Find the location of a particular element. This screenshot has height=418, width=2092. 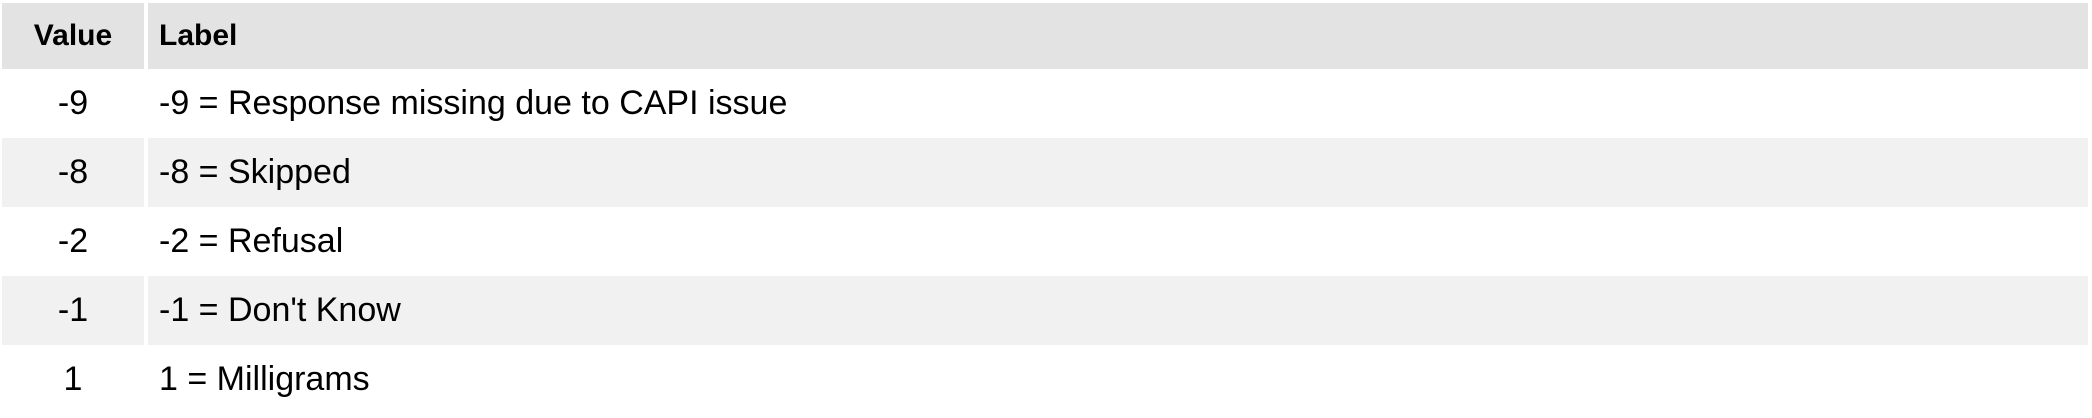

label-cell: -1 = Don't Know is located at coordinates (280, 310).